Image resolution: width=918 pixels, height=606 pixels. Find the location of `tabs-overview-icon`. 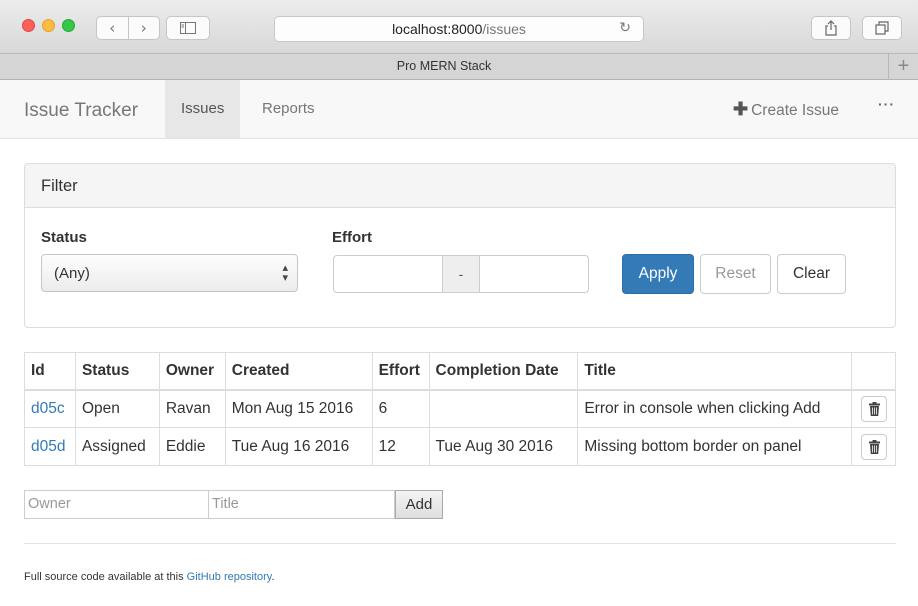

tabs-overview-icon is located at coordinates (882, 28).